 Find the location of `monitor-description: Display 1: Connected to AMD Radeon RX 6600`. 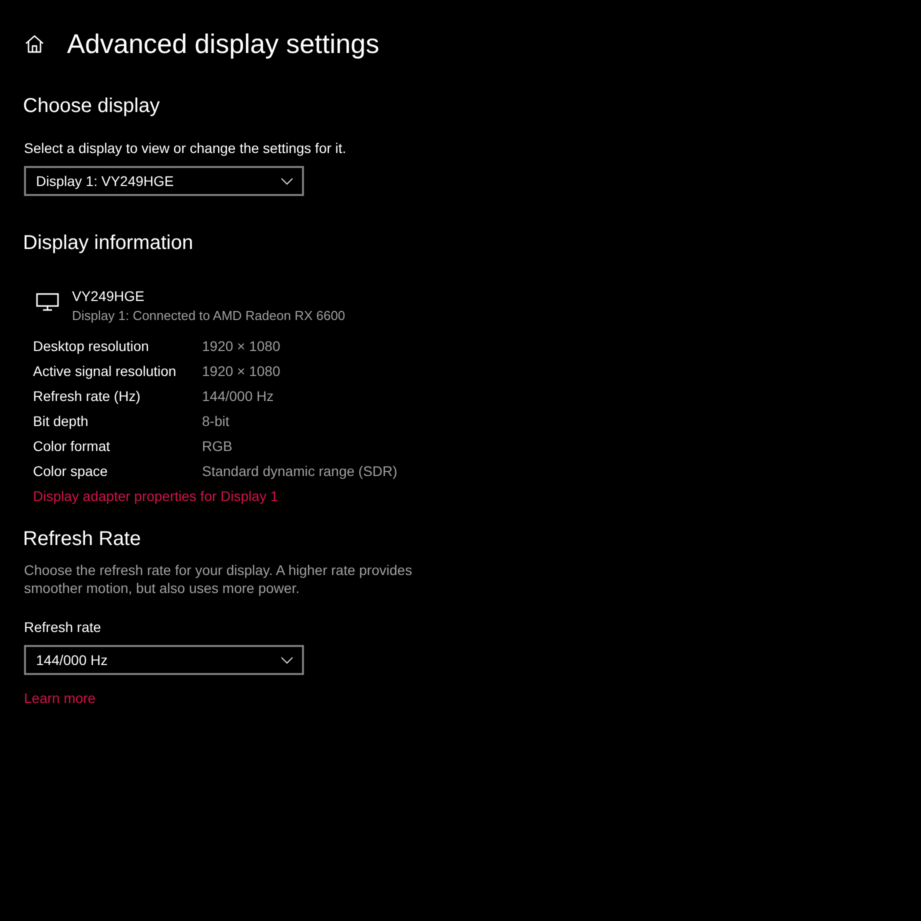

monitor-description: Display 1: Connected to AMD Radeon RX 6600 is located at coordinates (209, 316).